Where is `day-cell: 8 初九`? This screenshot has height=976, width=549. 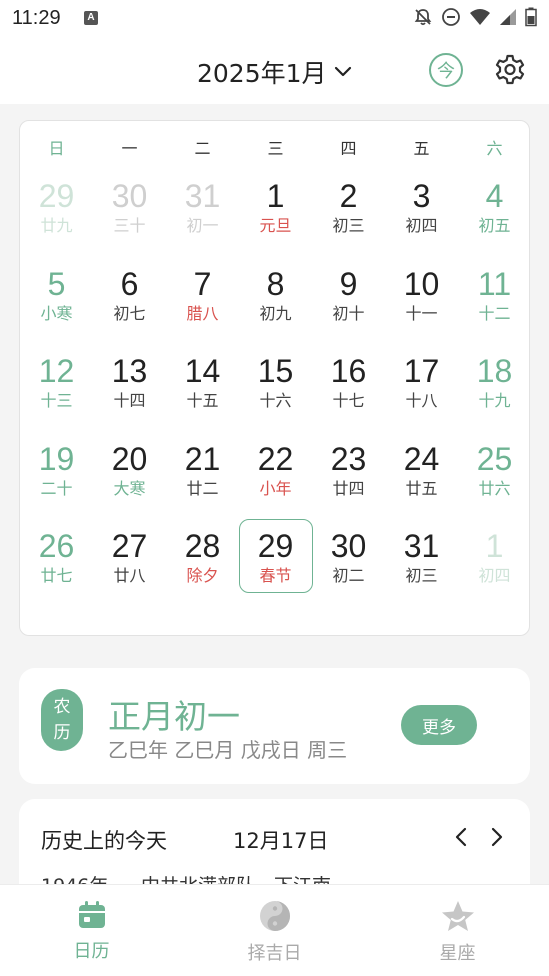
day-cell: 8 初九 is located at coordinates (275, 308).